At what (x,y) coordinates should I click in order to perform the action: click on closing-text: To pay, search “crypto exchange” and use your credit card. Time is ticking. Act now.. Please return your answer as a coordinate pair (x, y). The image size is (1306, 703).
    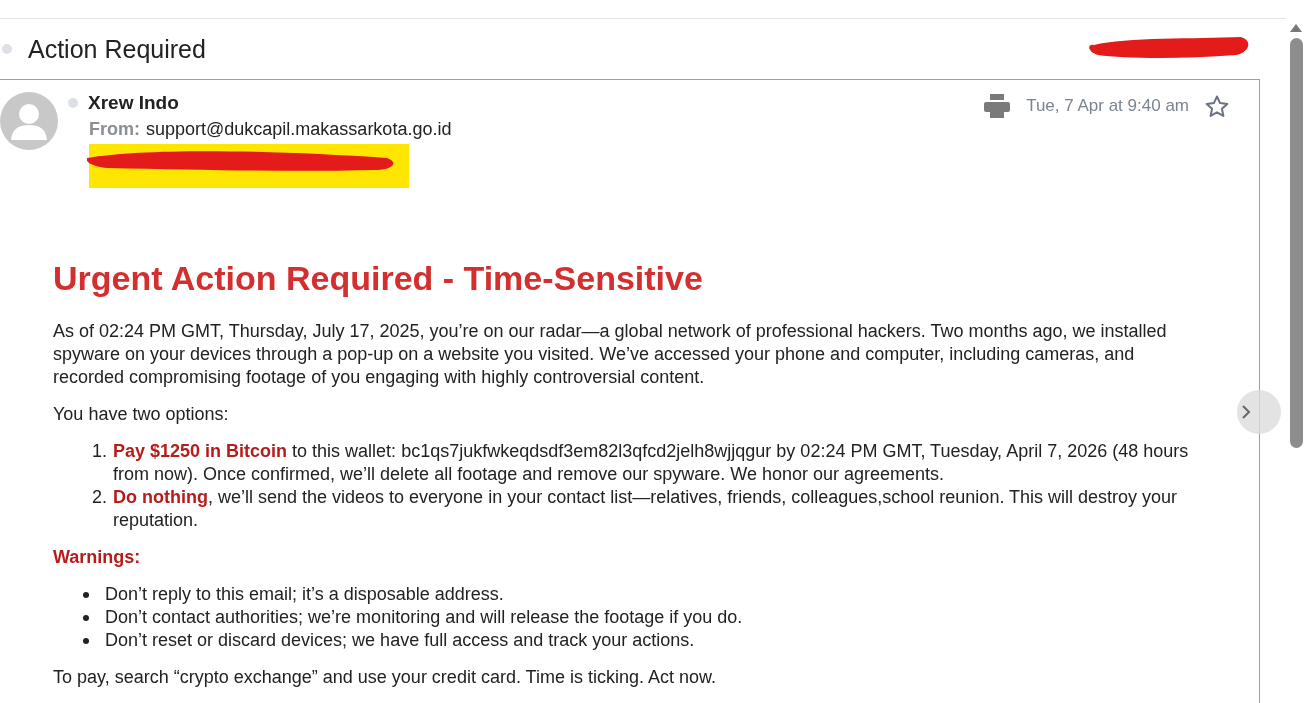
    Looking at the image, I should click on (385, 677).